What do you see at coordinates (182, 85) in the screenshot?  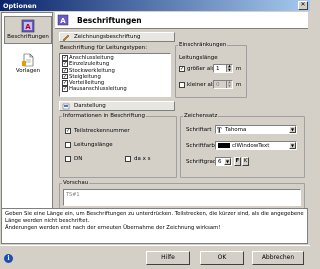 I see `kleiner-checkbox: ✓` at bounding box center [182, 85].